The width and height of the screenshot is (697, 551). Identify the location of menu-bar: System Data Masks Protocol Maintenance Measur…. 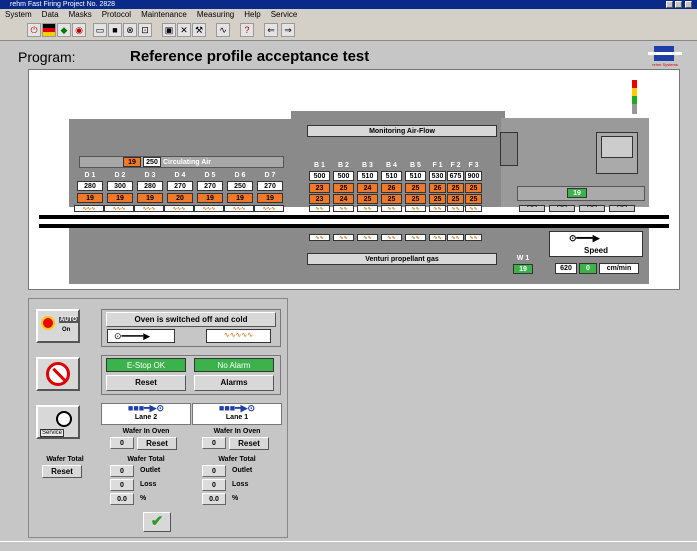
(348, 15).